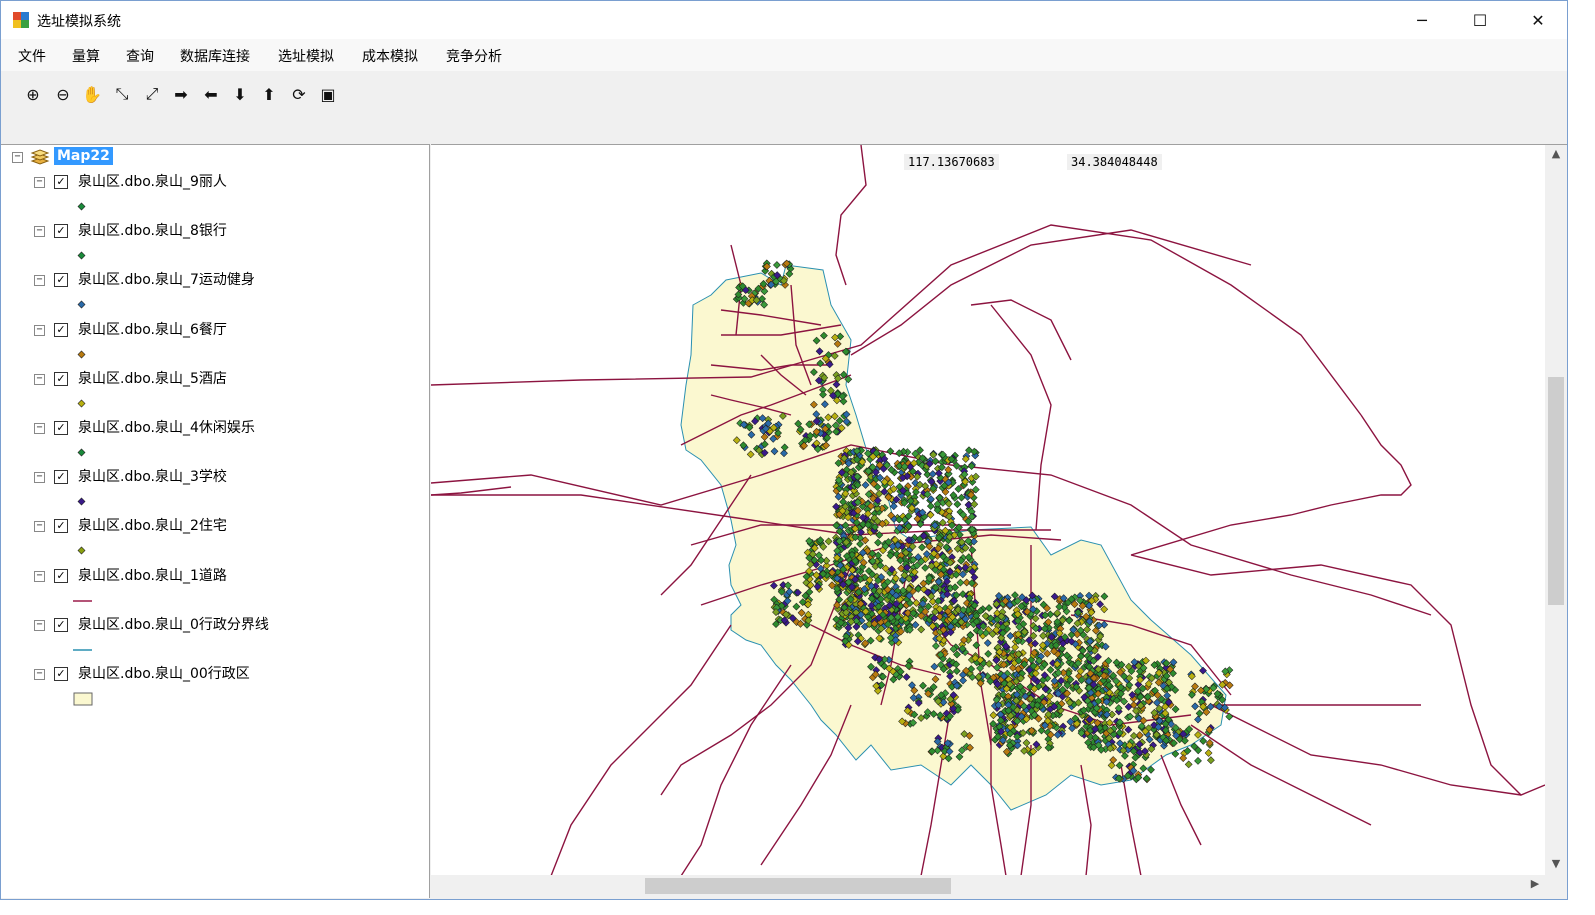 This screenshot has height=915, width=1595. I want to click on pan-up-icon: ⬆, so click(269, 94).